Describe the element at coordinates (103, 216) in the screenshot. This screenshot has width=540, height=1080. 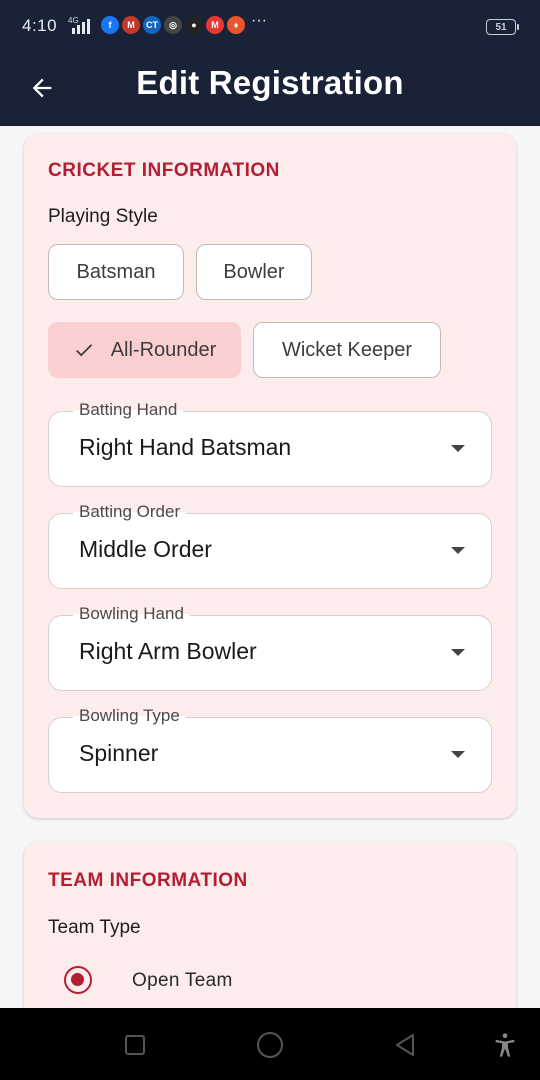
I see `playing-style-label: Playing Style` at that location.